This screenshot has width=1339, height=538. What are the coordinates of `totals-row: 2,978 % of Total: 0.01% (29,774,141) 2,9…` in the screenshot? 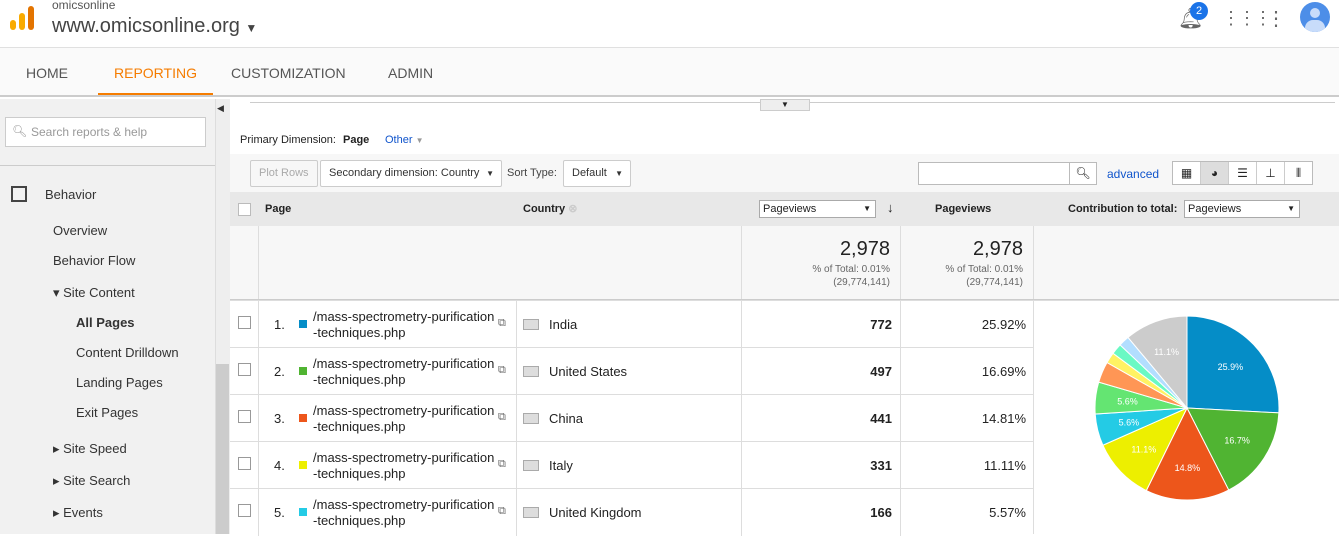 It's located at (784, 263).